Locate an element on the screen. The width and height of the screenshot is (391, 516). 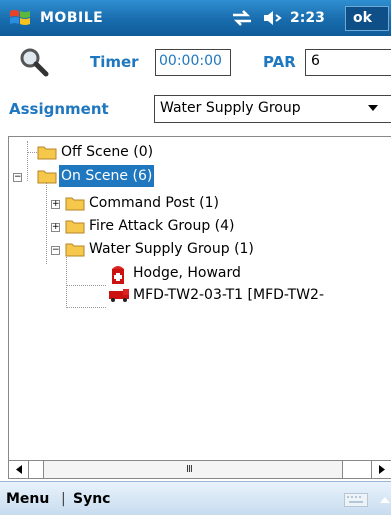
chevron-up-icon is located at coordinates (385, 500).